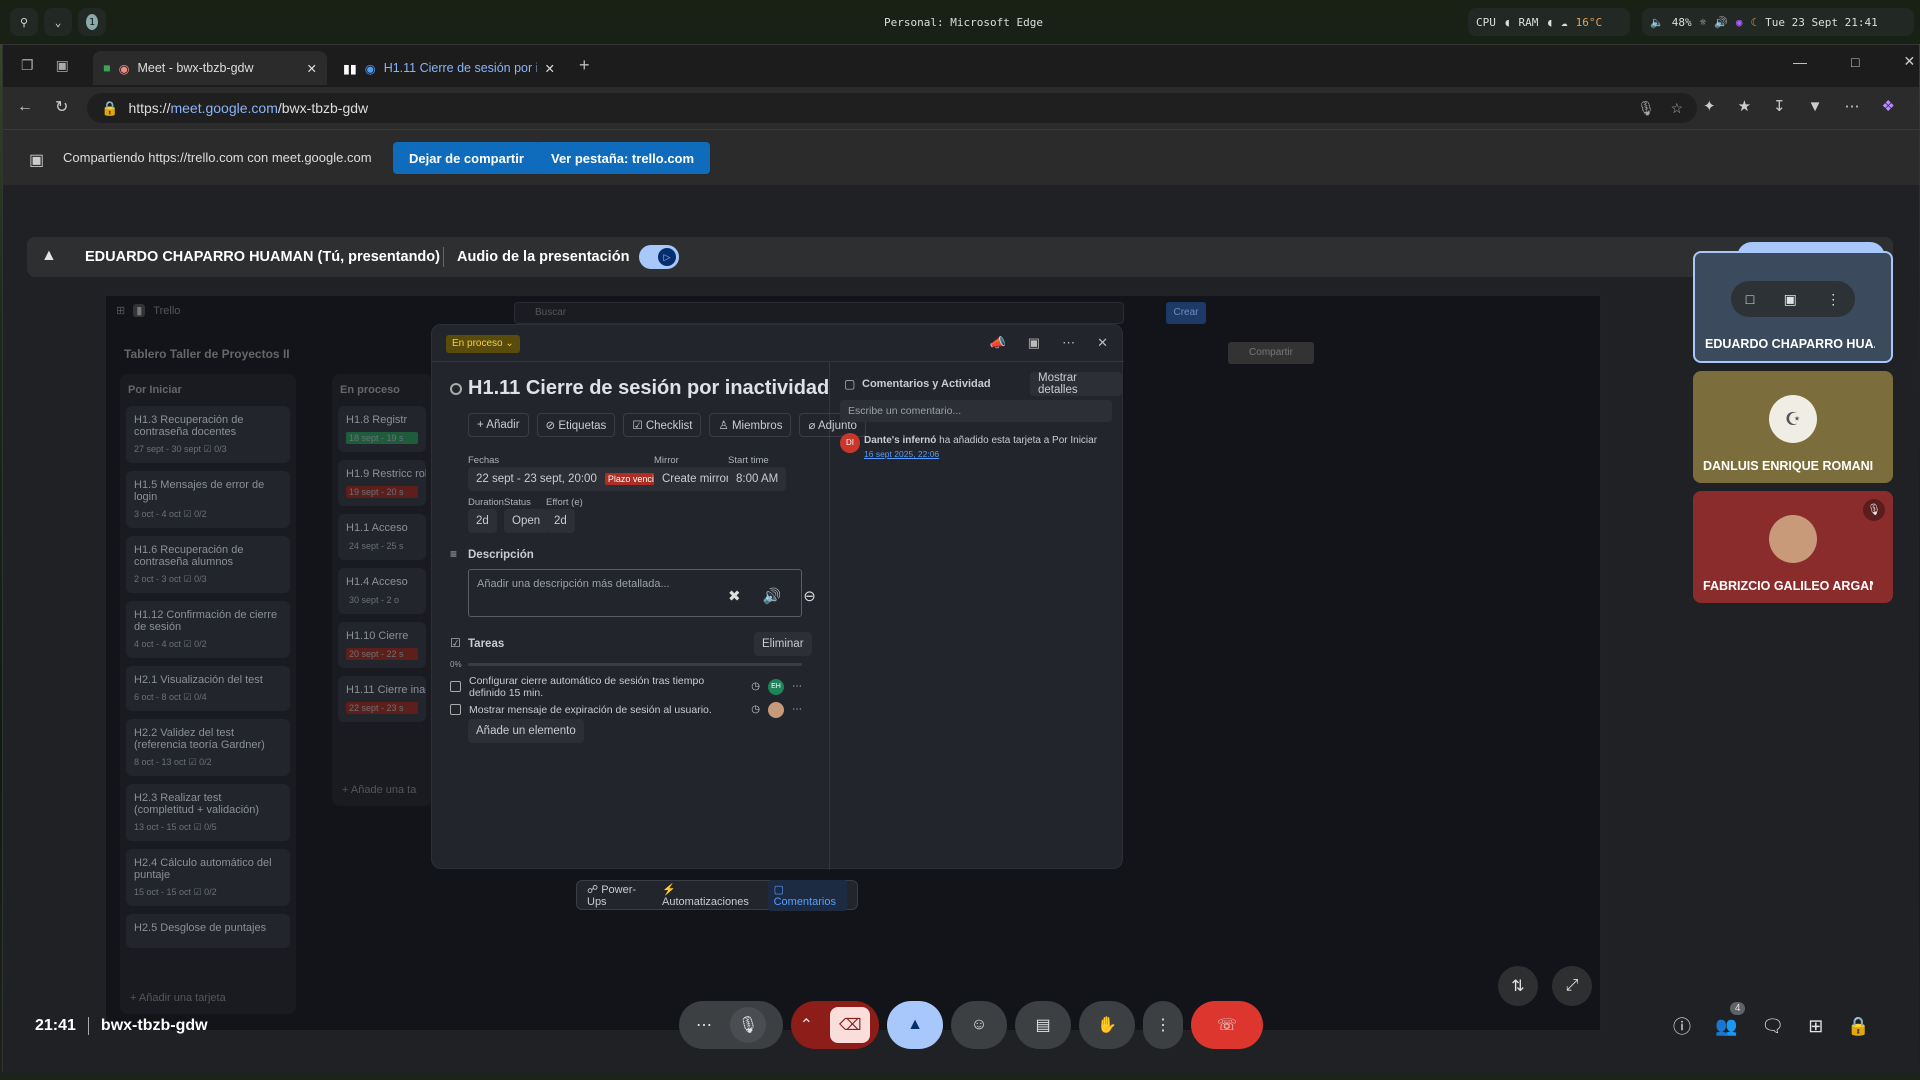  What do you see at coordinates (1227, 1025) in the screenshot?
I see `leave-call-button: ☏` at bounding box center [1227, 1025].